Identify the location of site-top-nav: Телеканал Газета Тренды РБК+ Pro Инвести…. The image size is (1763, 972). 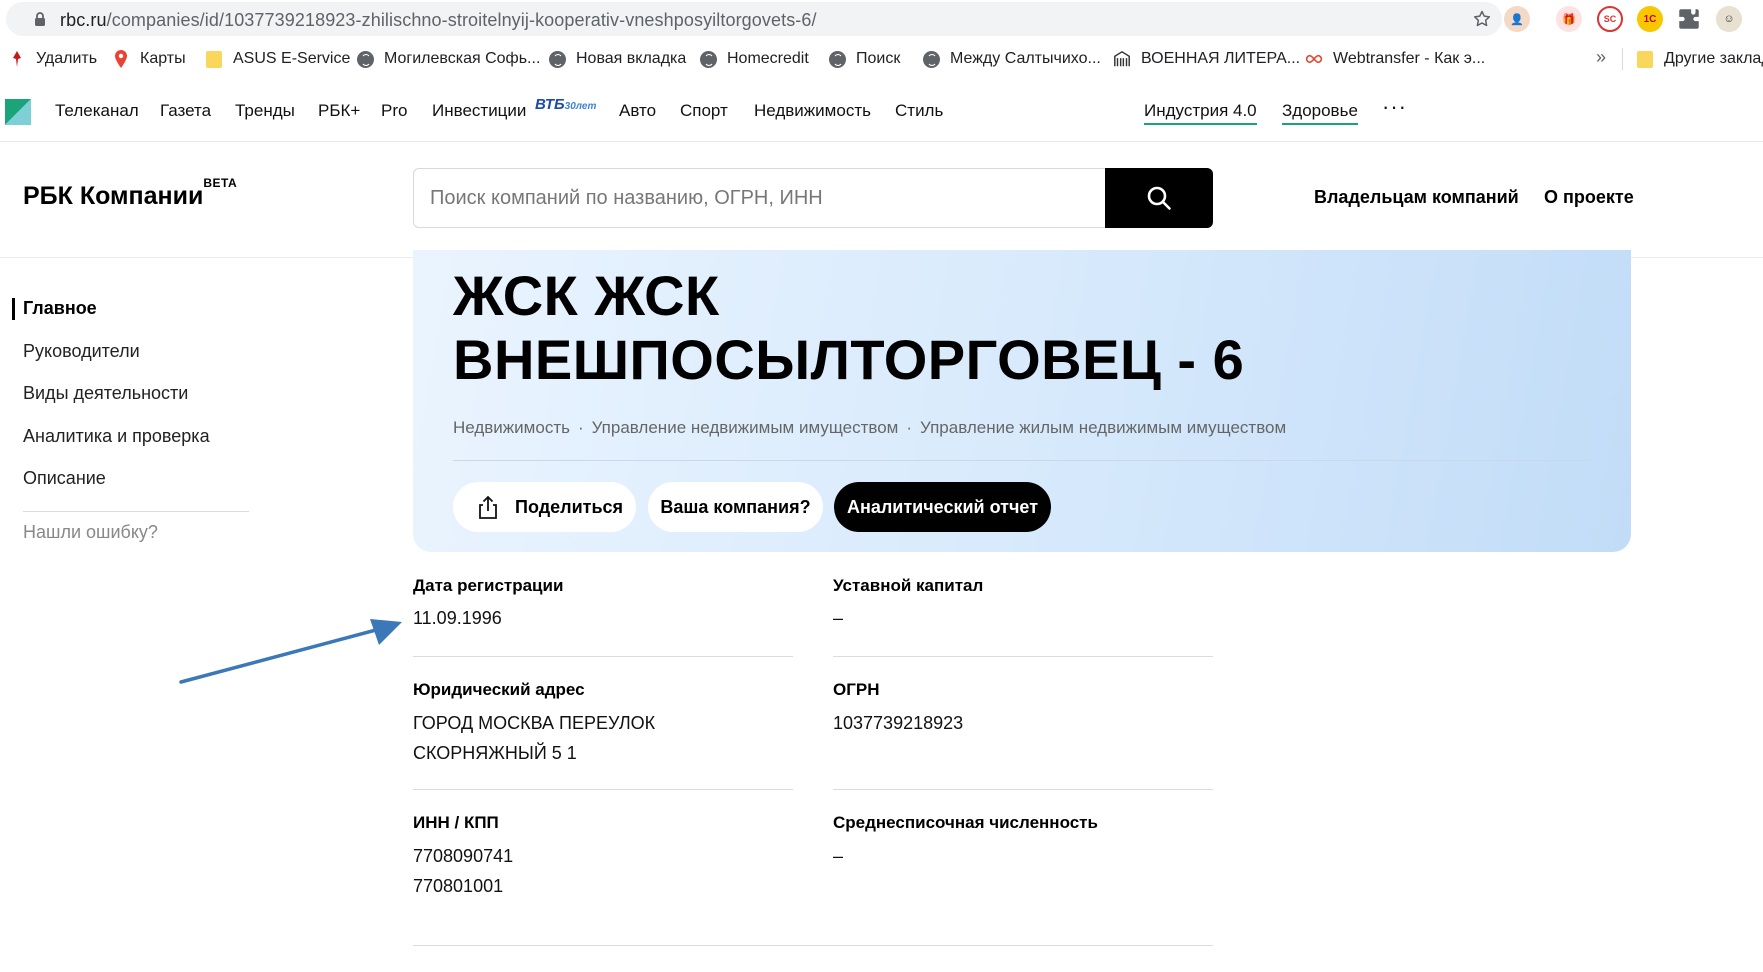
(881, 111).